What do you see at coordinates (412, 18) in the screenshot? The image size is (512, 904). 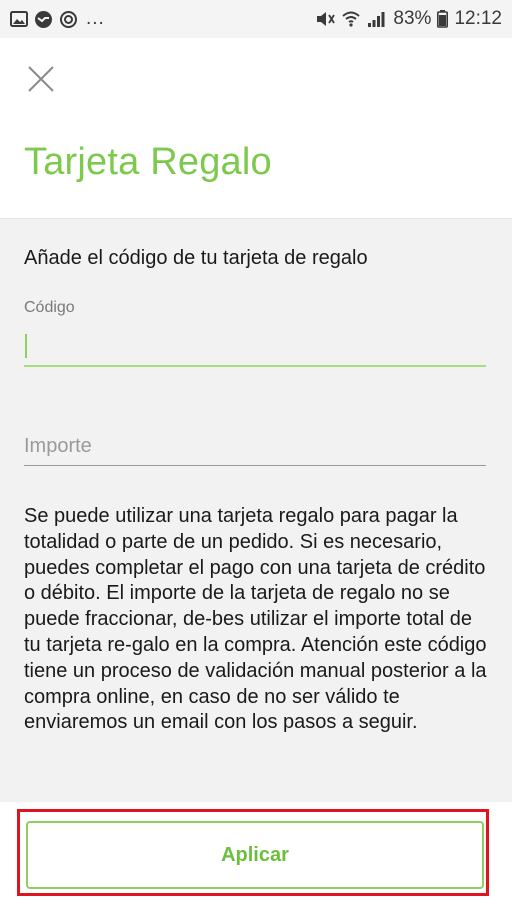 I see `battery-percentage: 83%` at bounding box center [412, 18].